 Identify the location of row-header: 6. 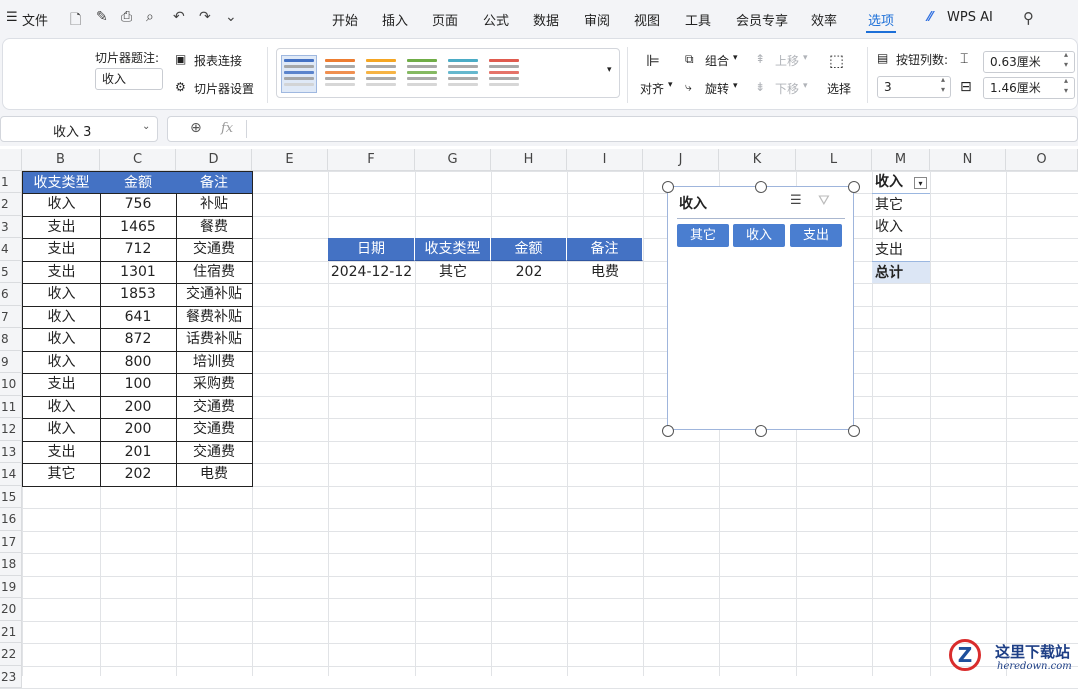
(11, 294).